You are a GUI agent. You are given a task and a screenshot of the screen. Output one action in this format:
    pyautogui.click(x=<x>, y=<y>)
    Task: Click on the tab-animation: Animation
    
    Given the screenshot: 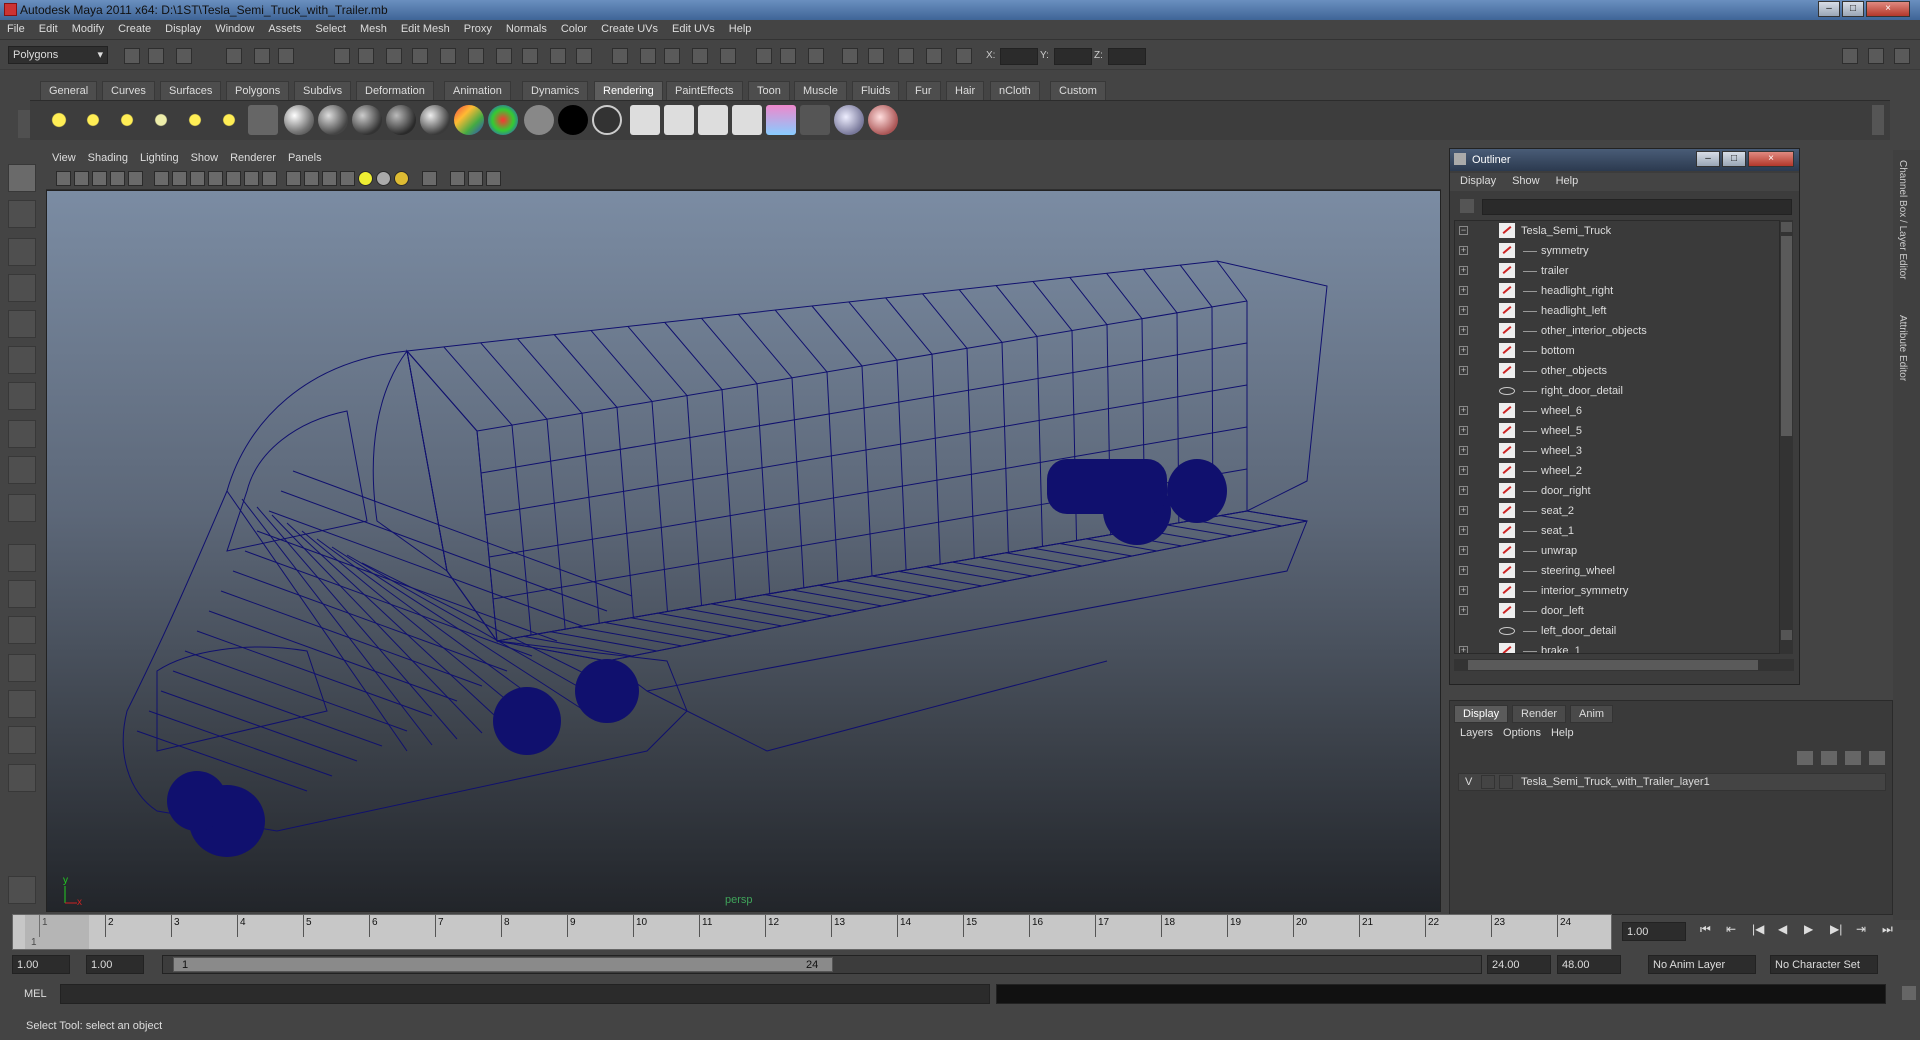 What is the action you would take?
    pyautogui.click(x=477, y=90)
    